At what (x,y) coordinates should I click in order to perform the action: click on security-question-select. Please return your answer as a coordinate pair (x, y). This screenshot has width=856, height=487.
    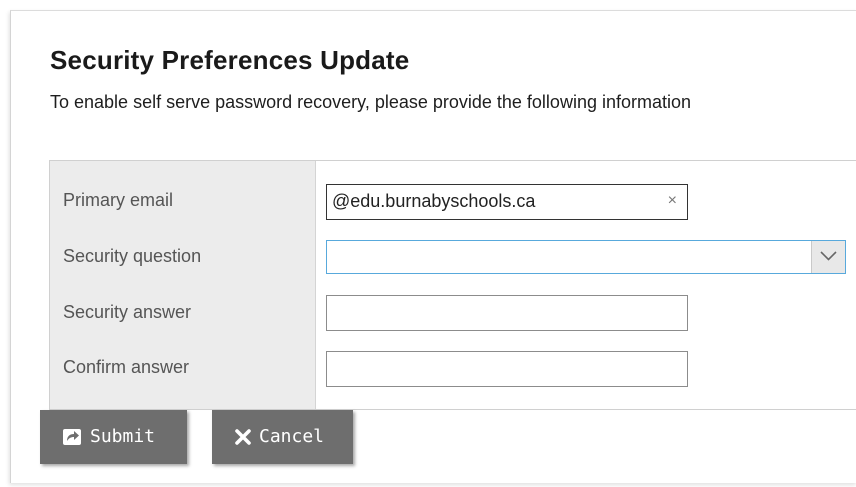
    Looking at the image, I should click on (586, 257).